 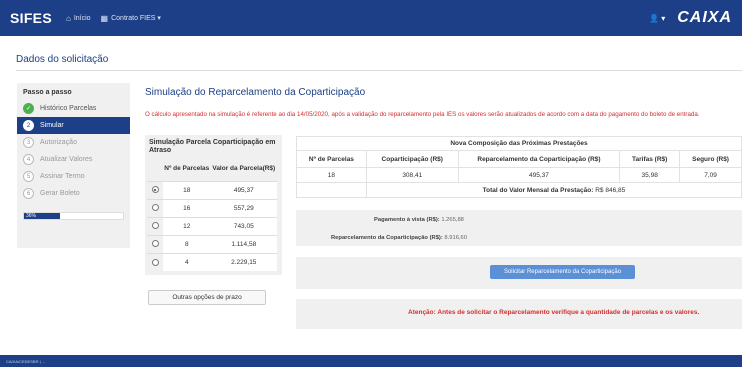 I want to click on step-assinar-termo: 5 Assinar Termo, so click(x=73, y=176).